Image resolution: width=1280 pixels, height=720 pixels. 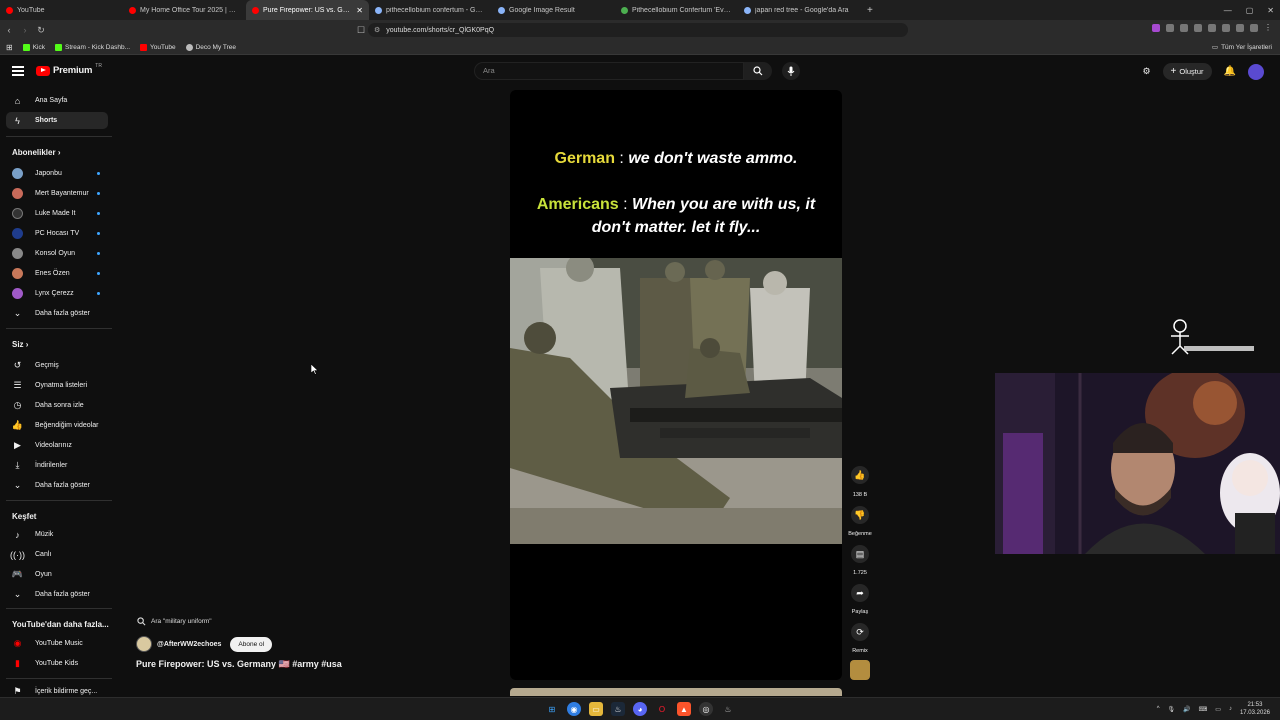 What do you see at coordinates (684, 709) in the screenshot?
I see `brave-icon: ▲` at bounding box center [684, 709].